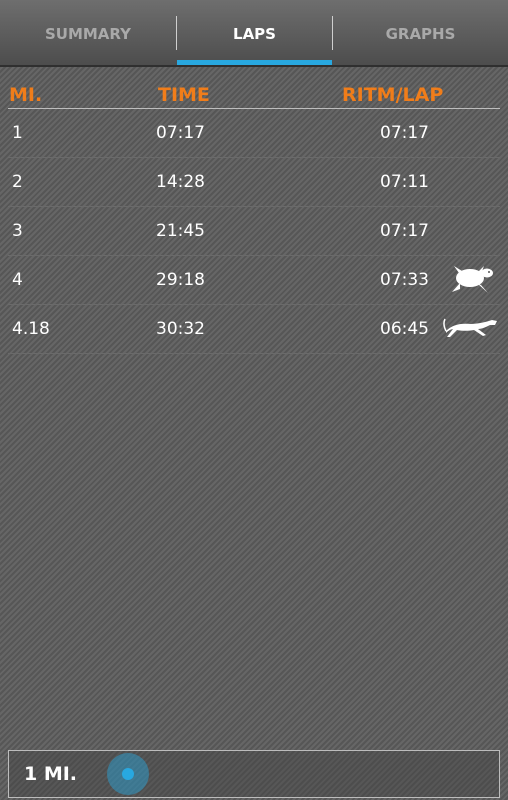  What do you see at coordinates (180, 133) in the screenshot?
I see `lap-time: 07:17` at bounding box center [180, 133].